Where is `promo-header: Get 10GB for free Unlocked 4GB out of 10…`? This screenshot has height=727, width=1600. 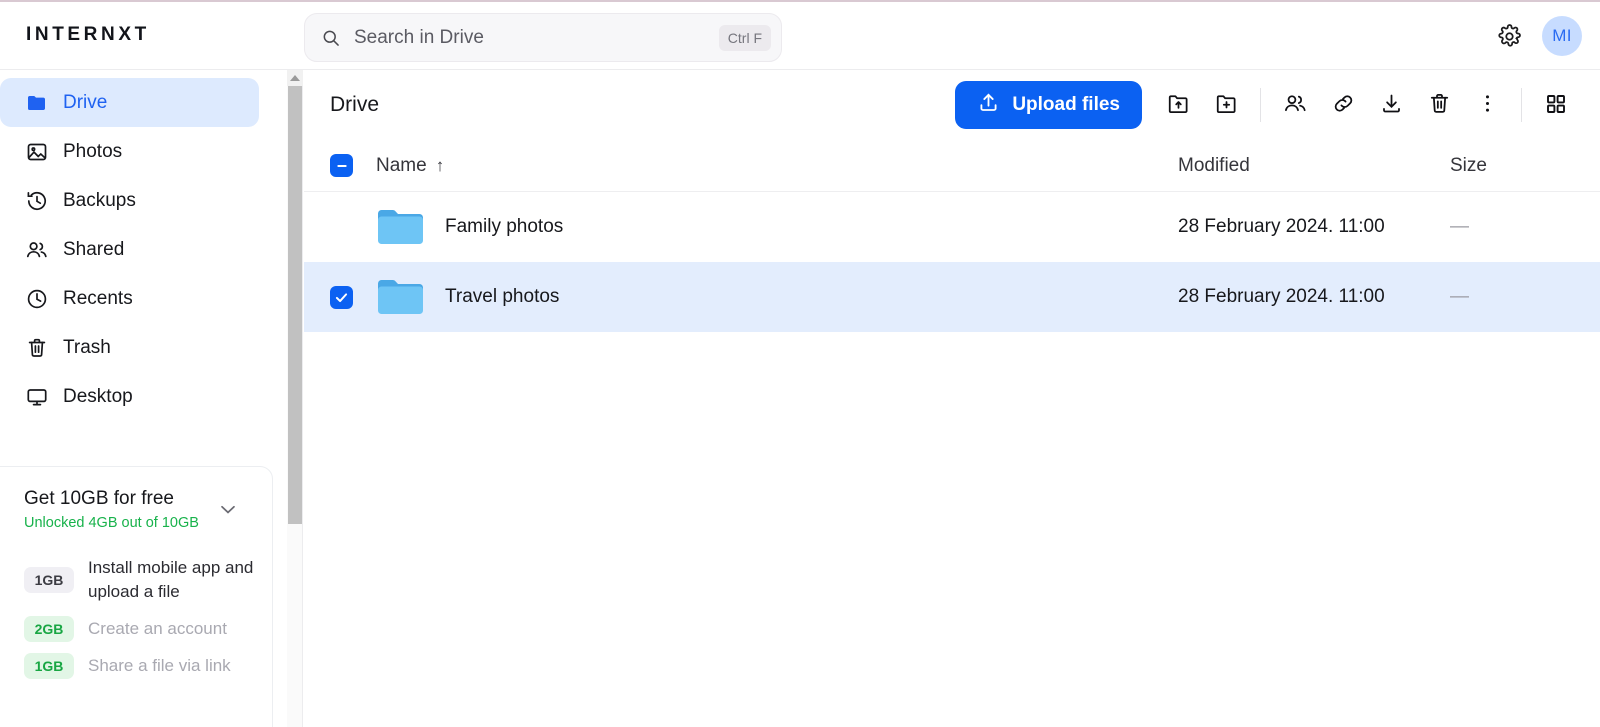 promo-header: Get 10GB for free Unlocked 4GB out of 10… is located at coordinates (139, 509).